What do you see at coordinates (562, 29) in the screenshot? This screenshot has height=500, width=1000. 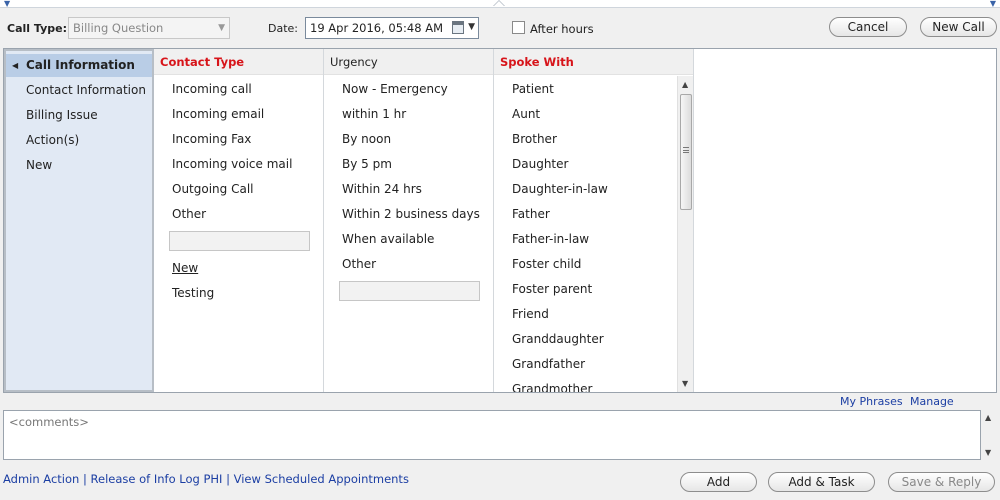 I see `after-hours-label: After hours` at bounding box center [562, 29].